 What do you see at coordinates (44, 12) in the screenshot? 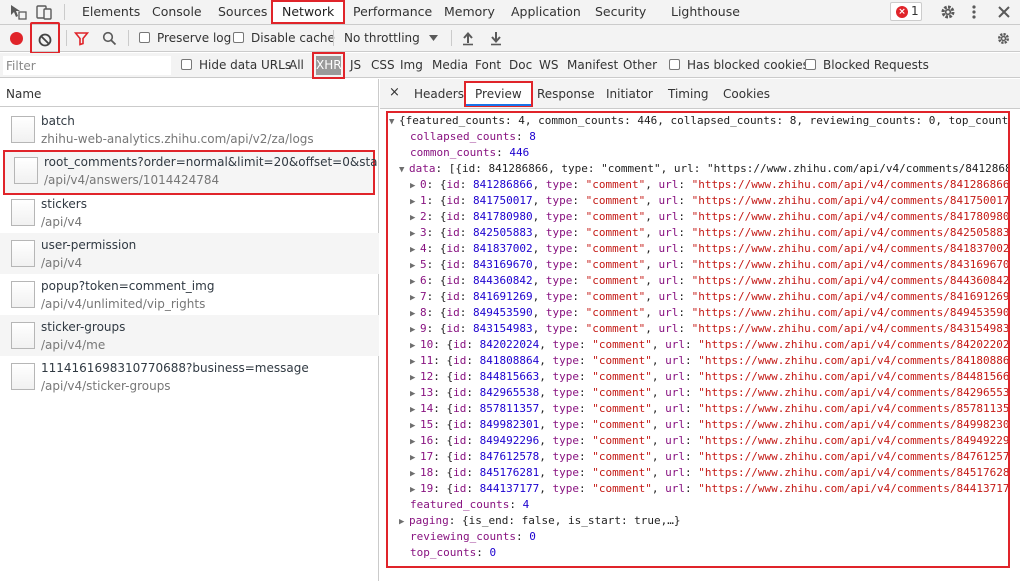
I see `device-toolbar-icon` at bounding box center [44, 12].